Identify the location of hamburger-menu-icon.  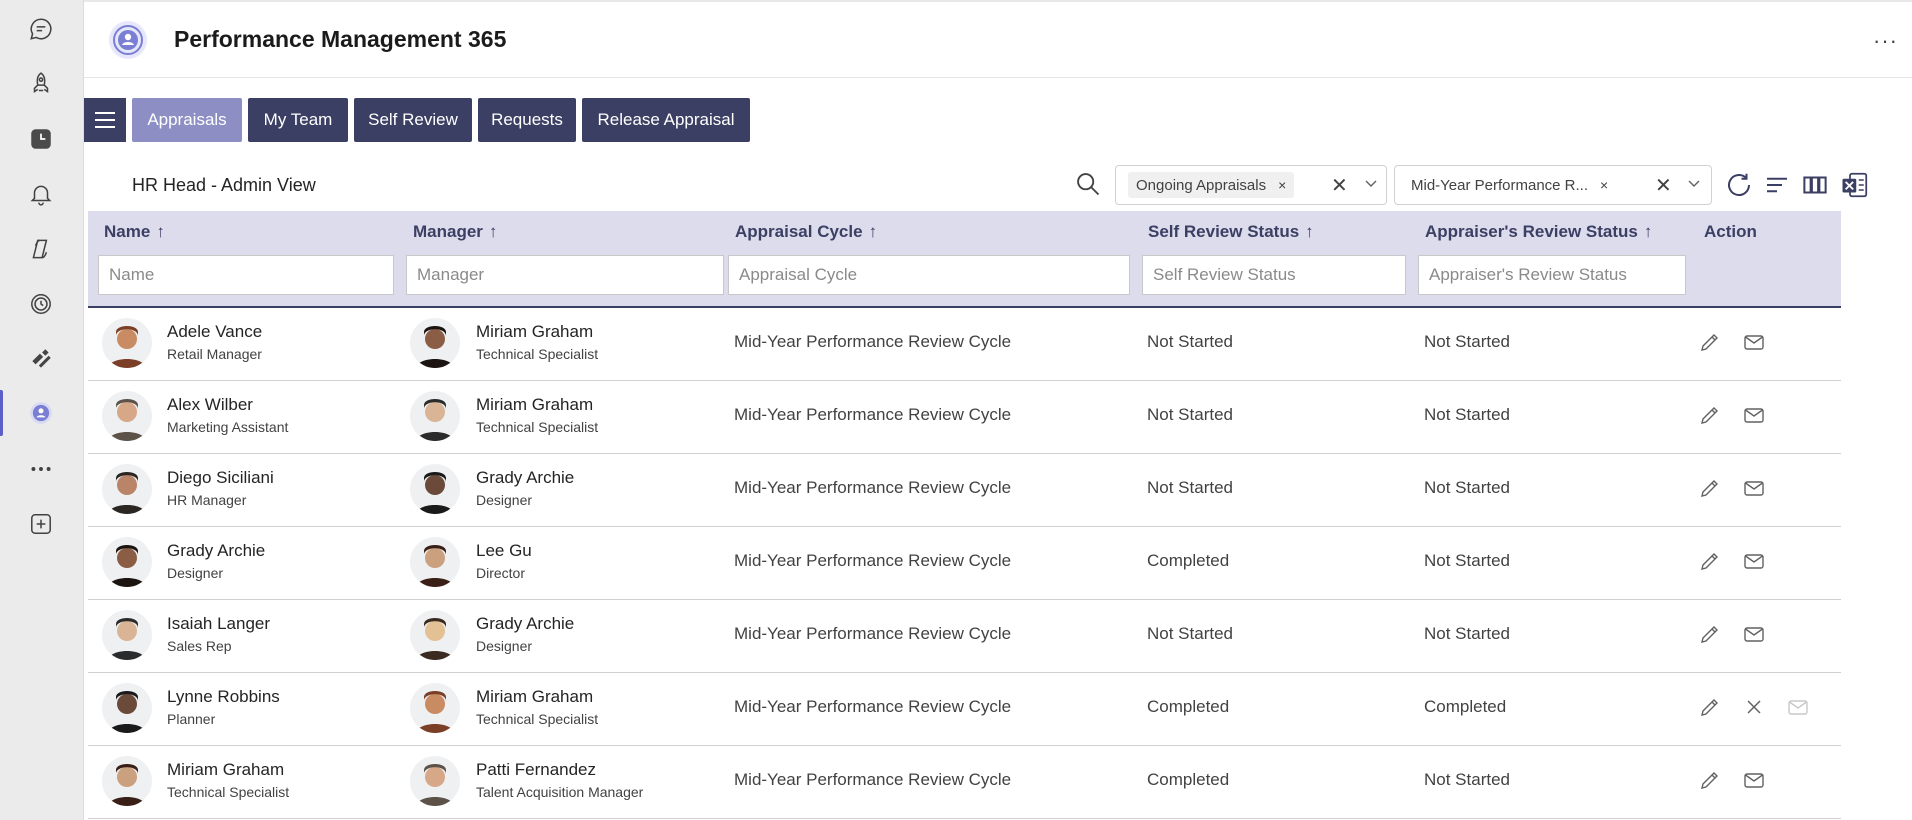
(105, 120).